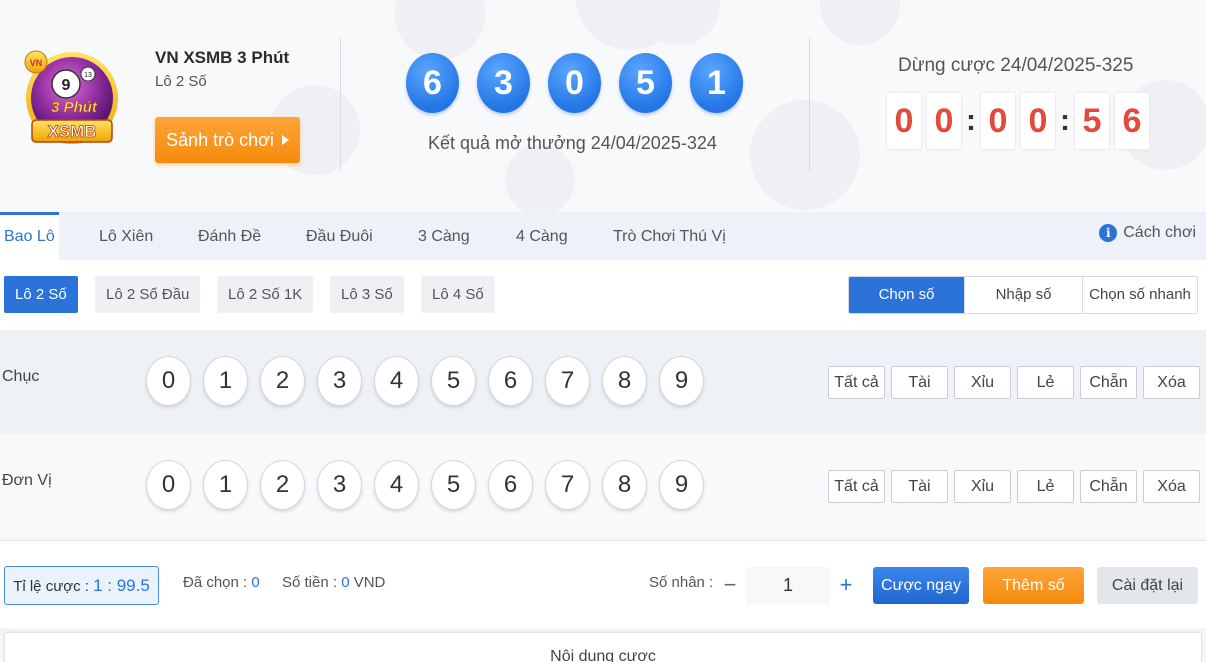 This screenshot has width=1206, height=662. I want to click on mode-nhap-so: Nhập số, so click(1023, 295).